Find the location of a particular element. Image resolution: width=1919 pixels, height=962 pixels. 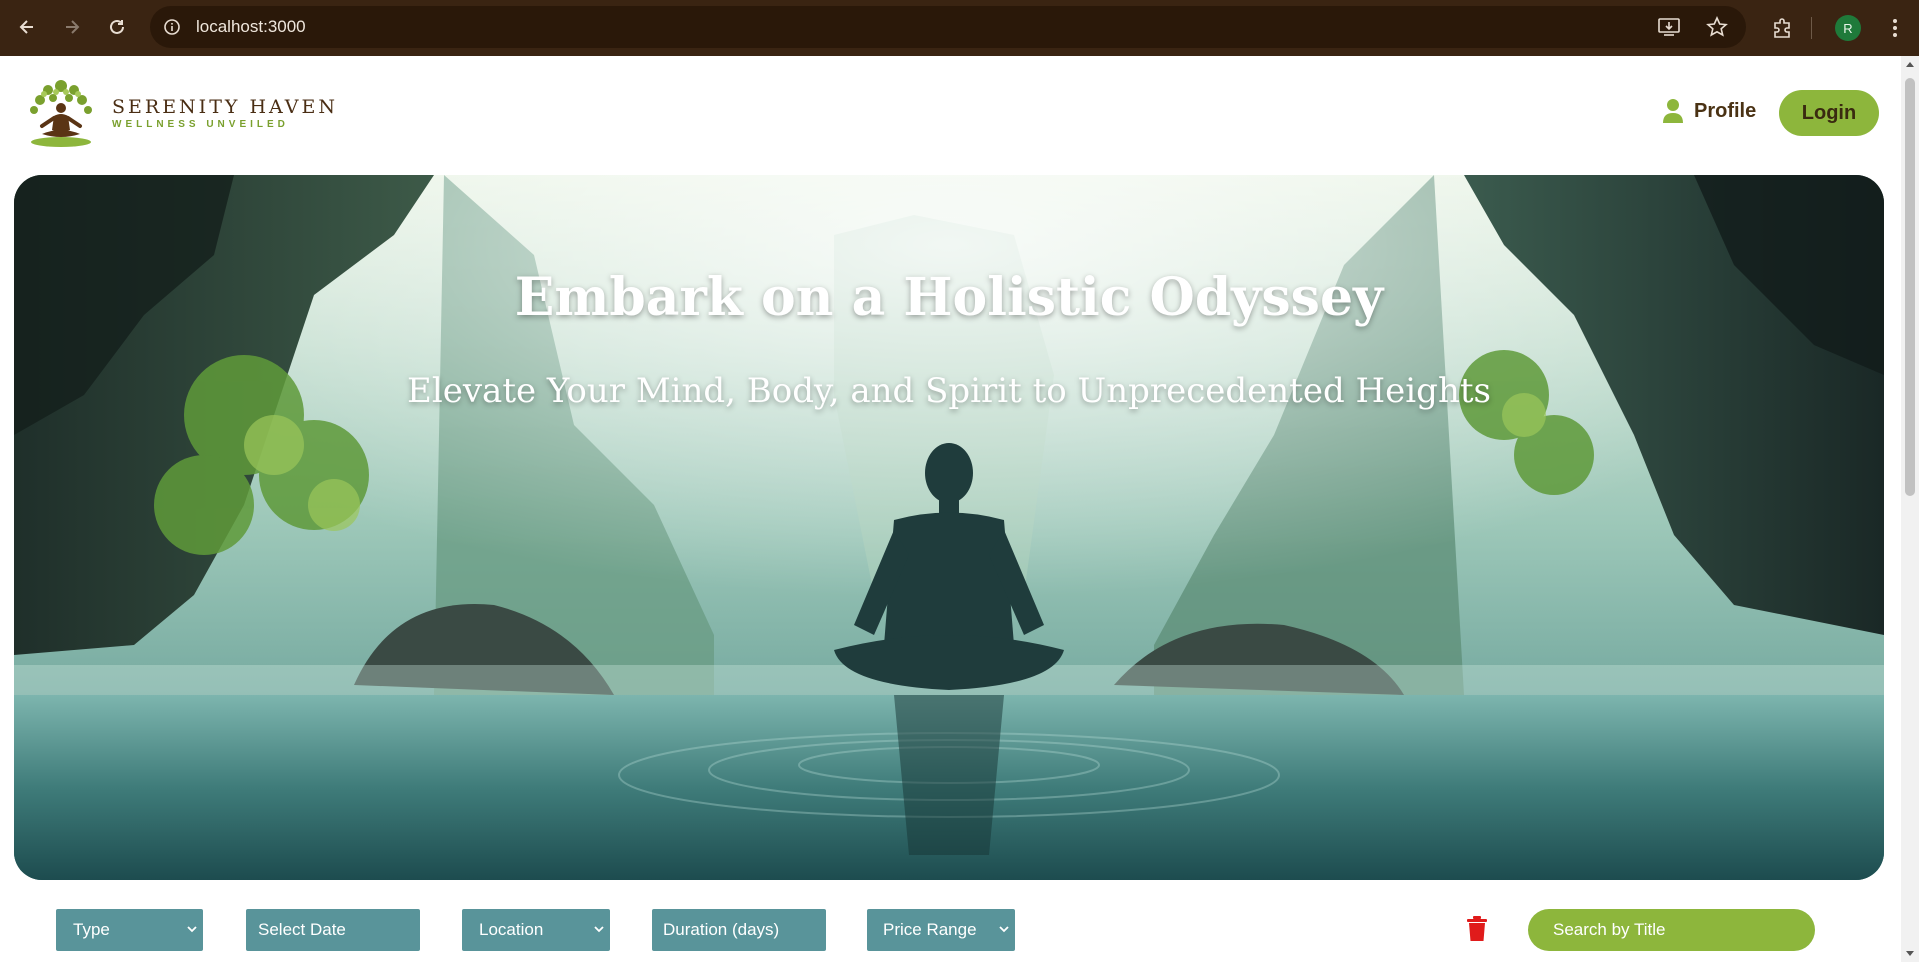

user-icon is located at coordinates (1673, 111).